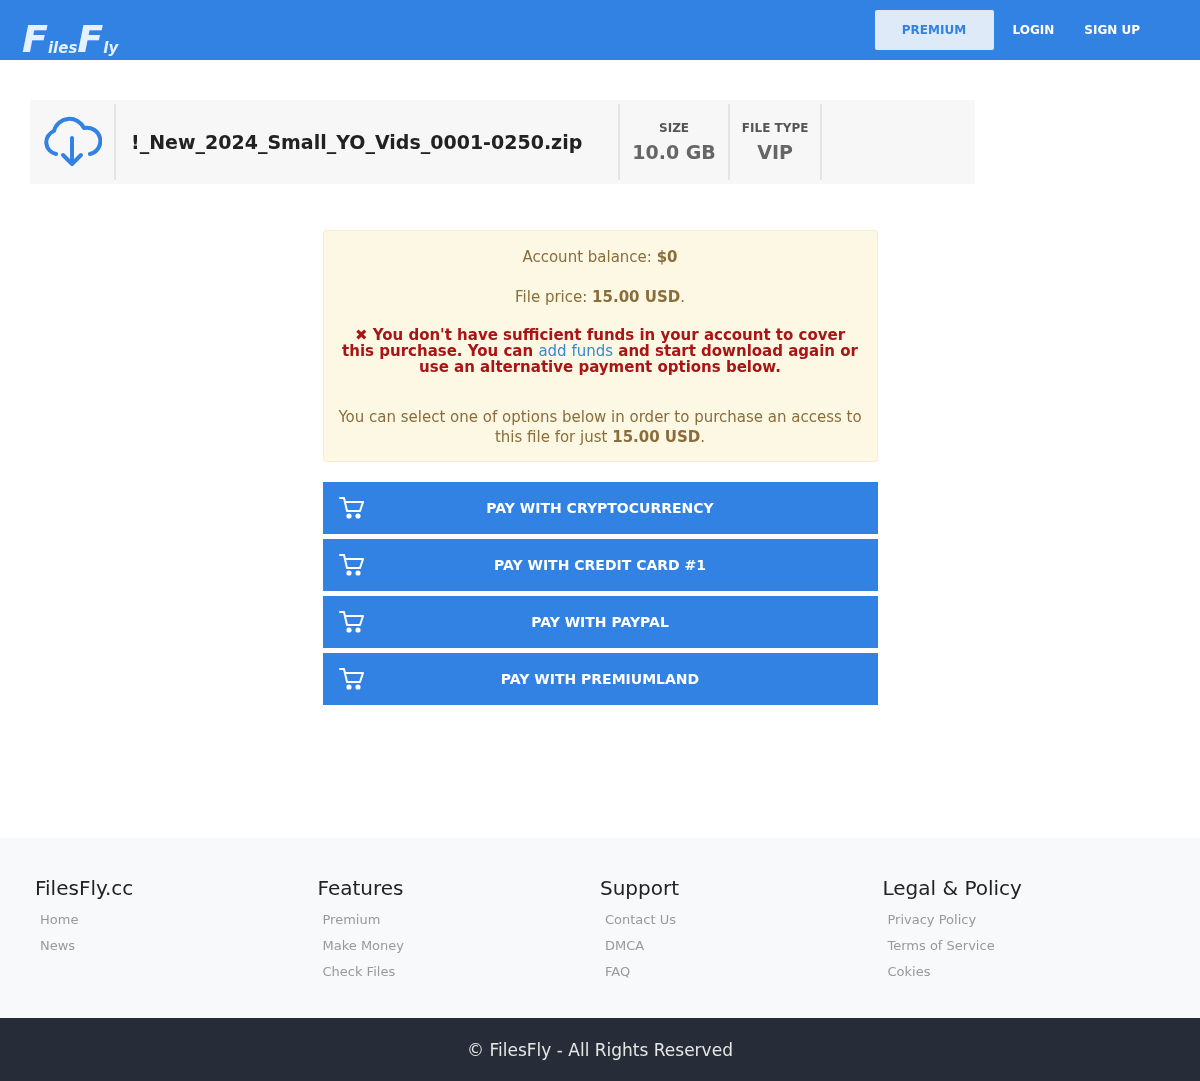  I want to click on footer-link: News, so click(58, 945).